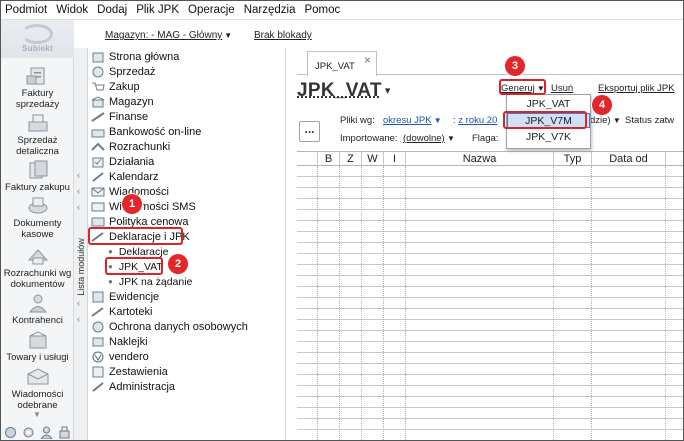  What do you see at coordinates (98, 101) in the screenshot?
I see `warehouse-icon` at bounding box center [98, 101].